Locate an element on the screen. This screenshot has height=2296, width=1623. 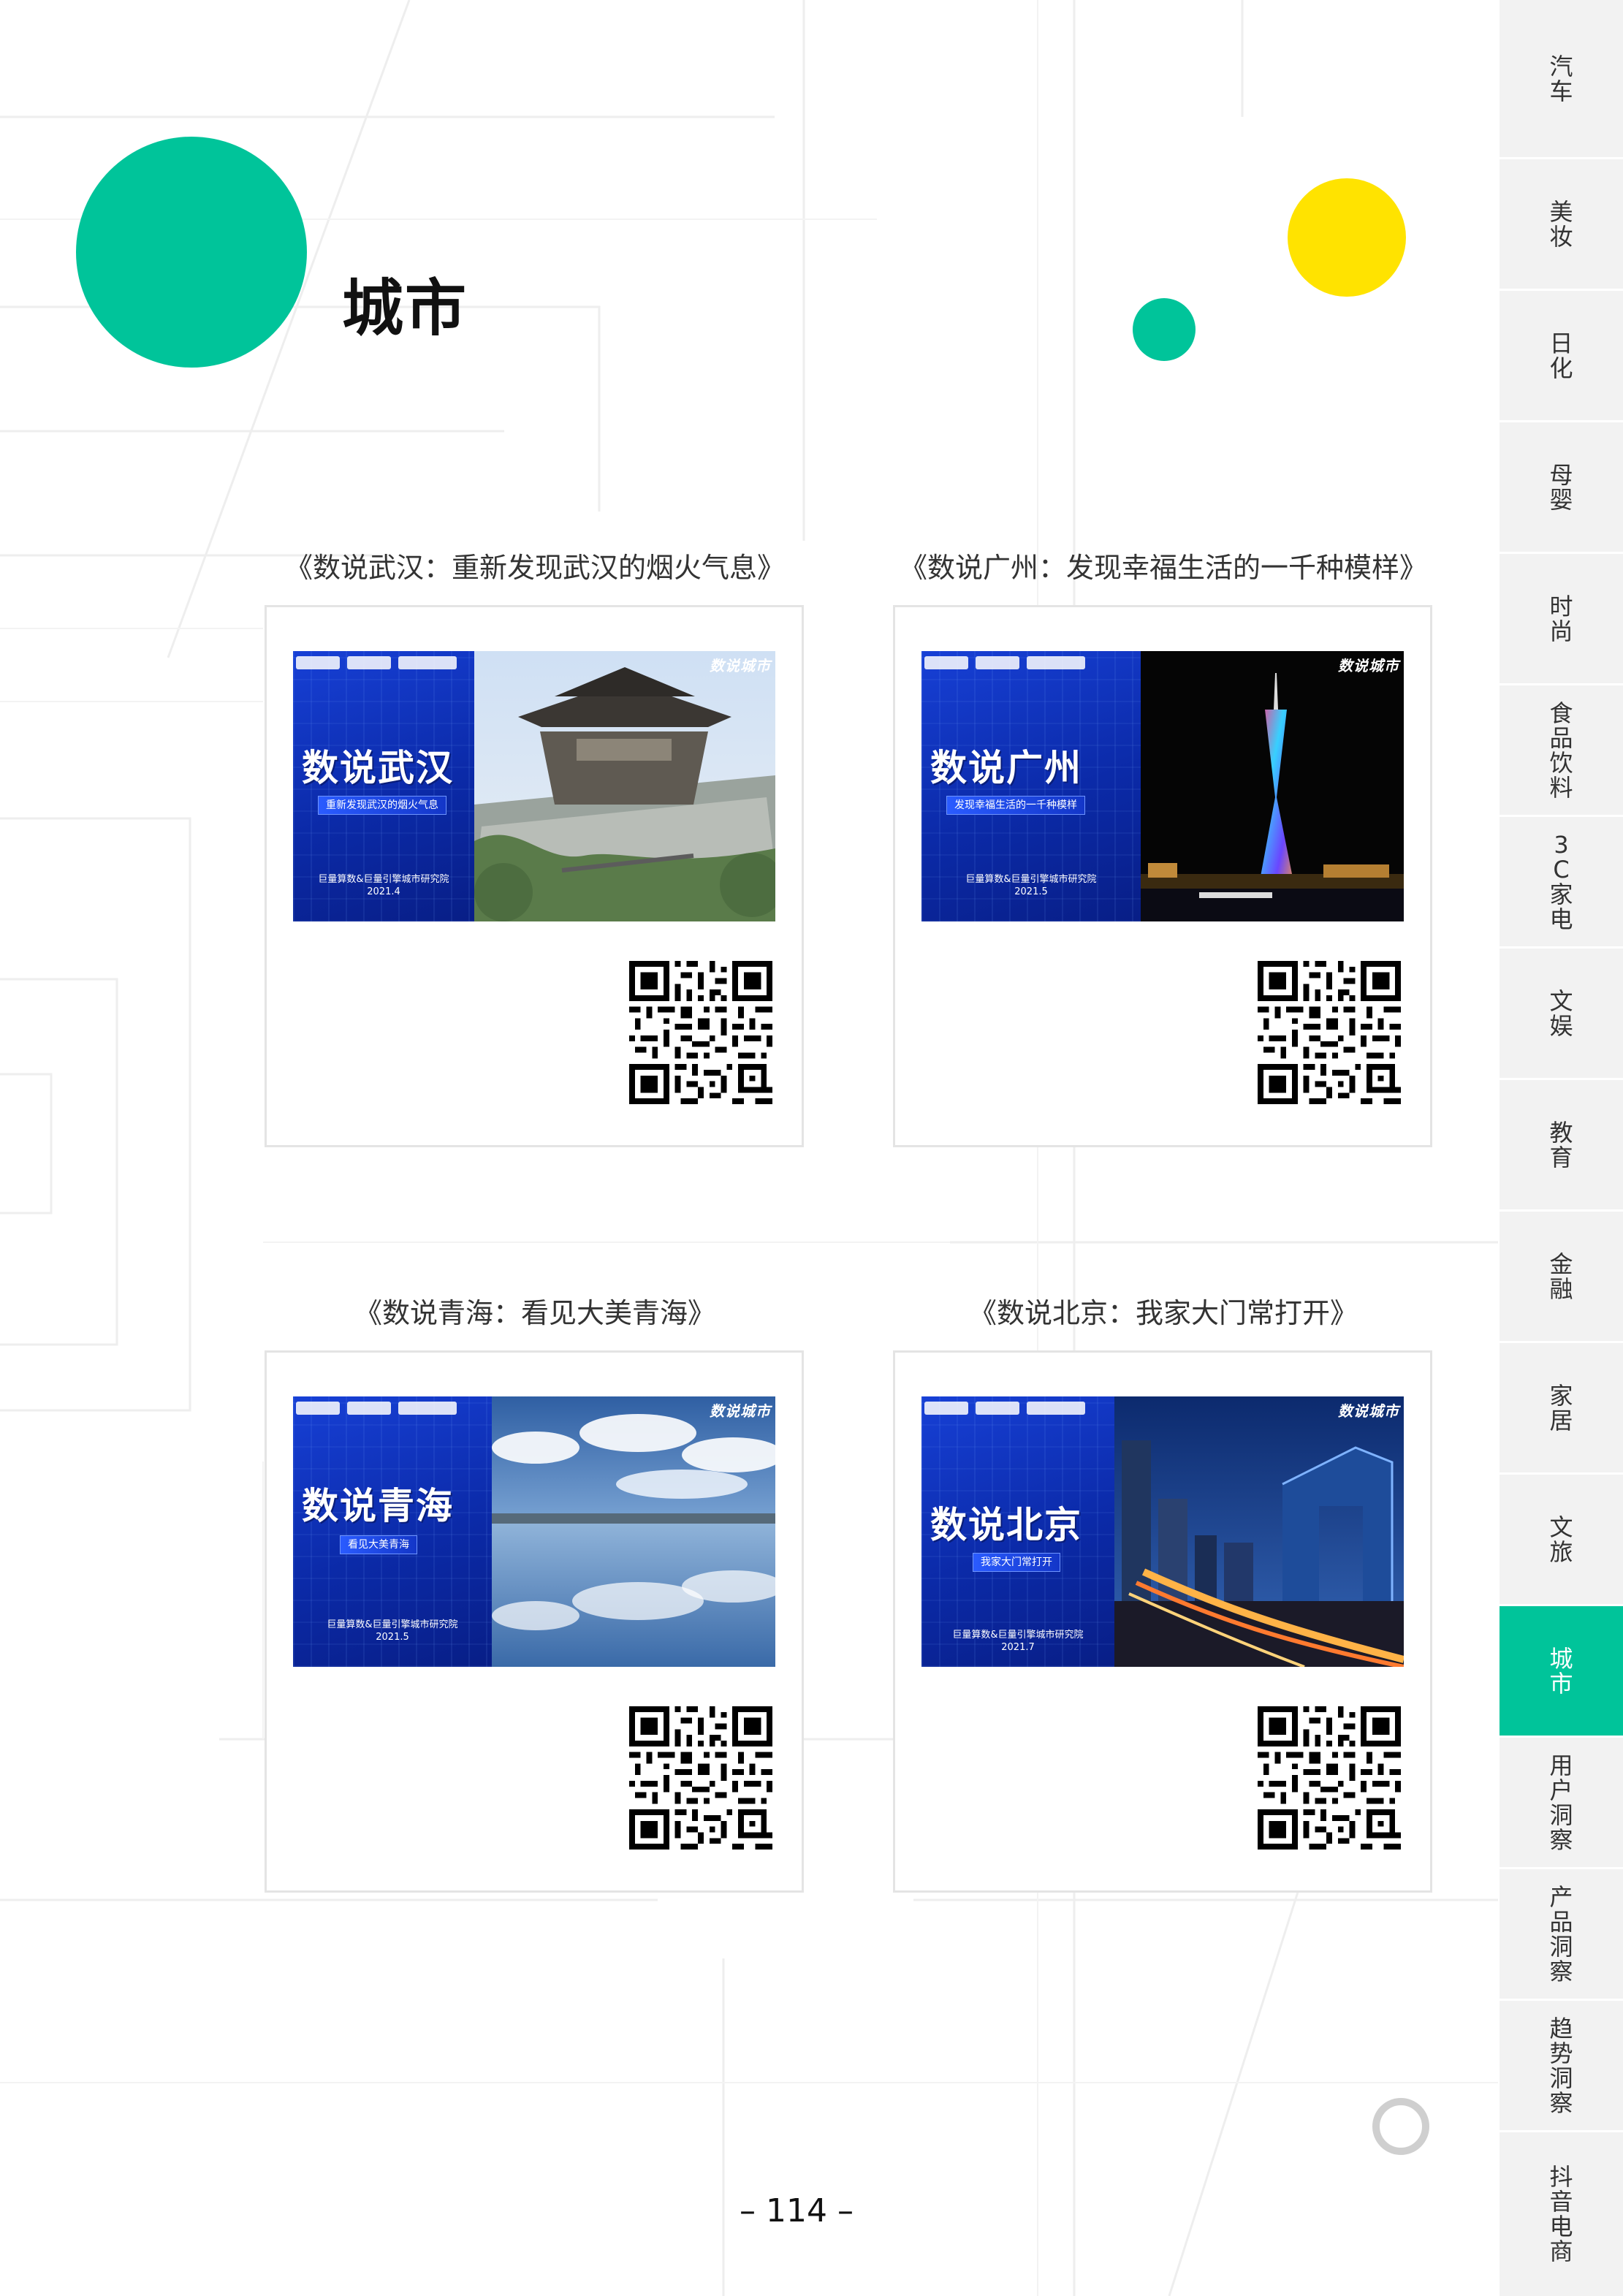
report-title-qinghai: 《数说青海：看见大美青海》 is located at coordinates (534, 1313).